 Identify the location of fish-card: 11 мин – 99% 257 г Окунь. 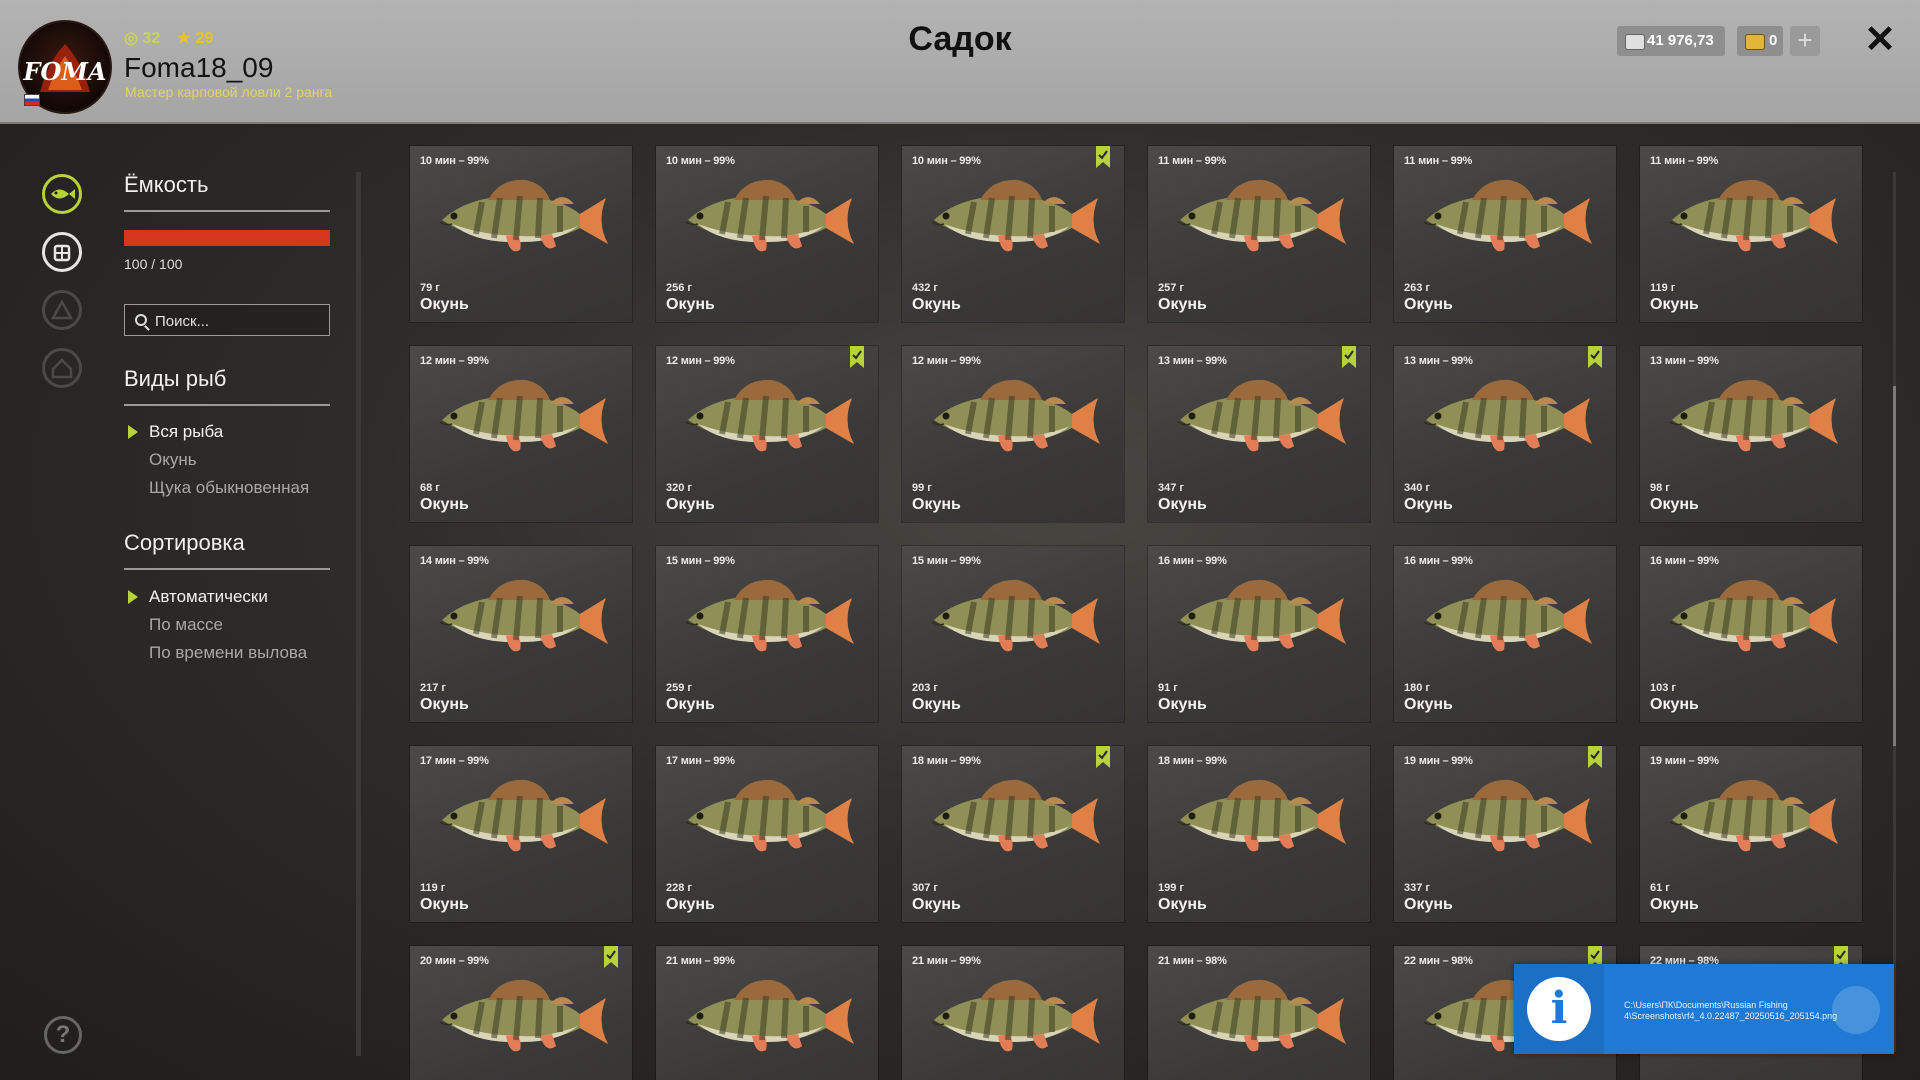
(1259, 234).